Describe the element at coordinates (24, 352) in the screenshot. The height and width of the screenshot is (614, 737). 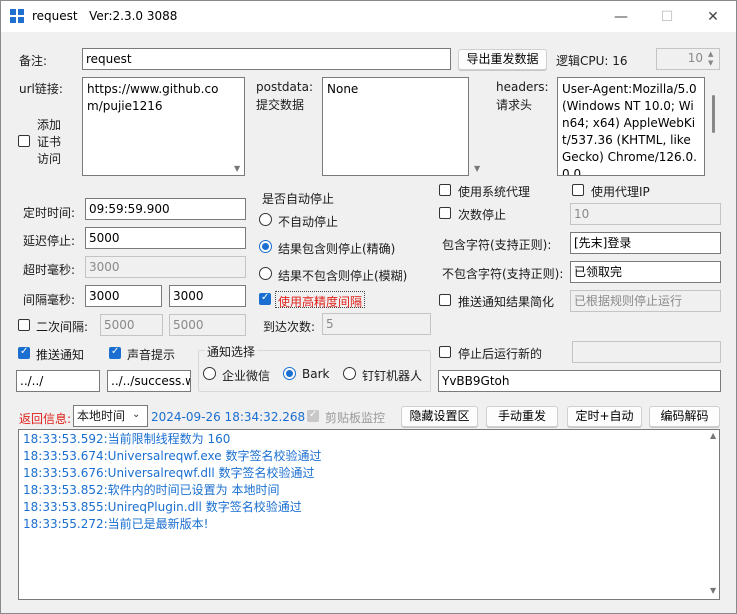
I see `push-notify-checkbox` at that location.